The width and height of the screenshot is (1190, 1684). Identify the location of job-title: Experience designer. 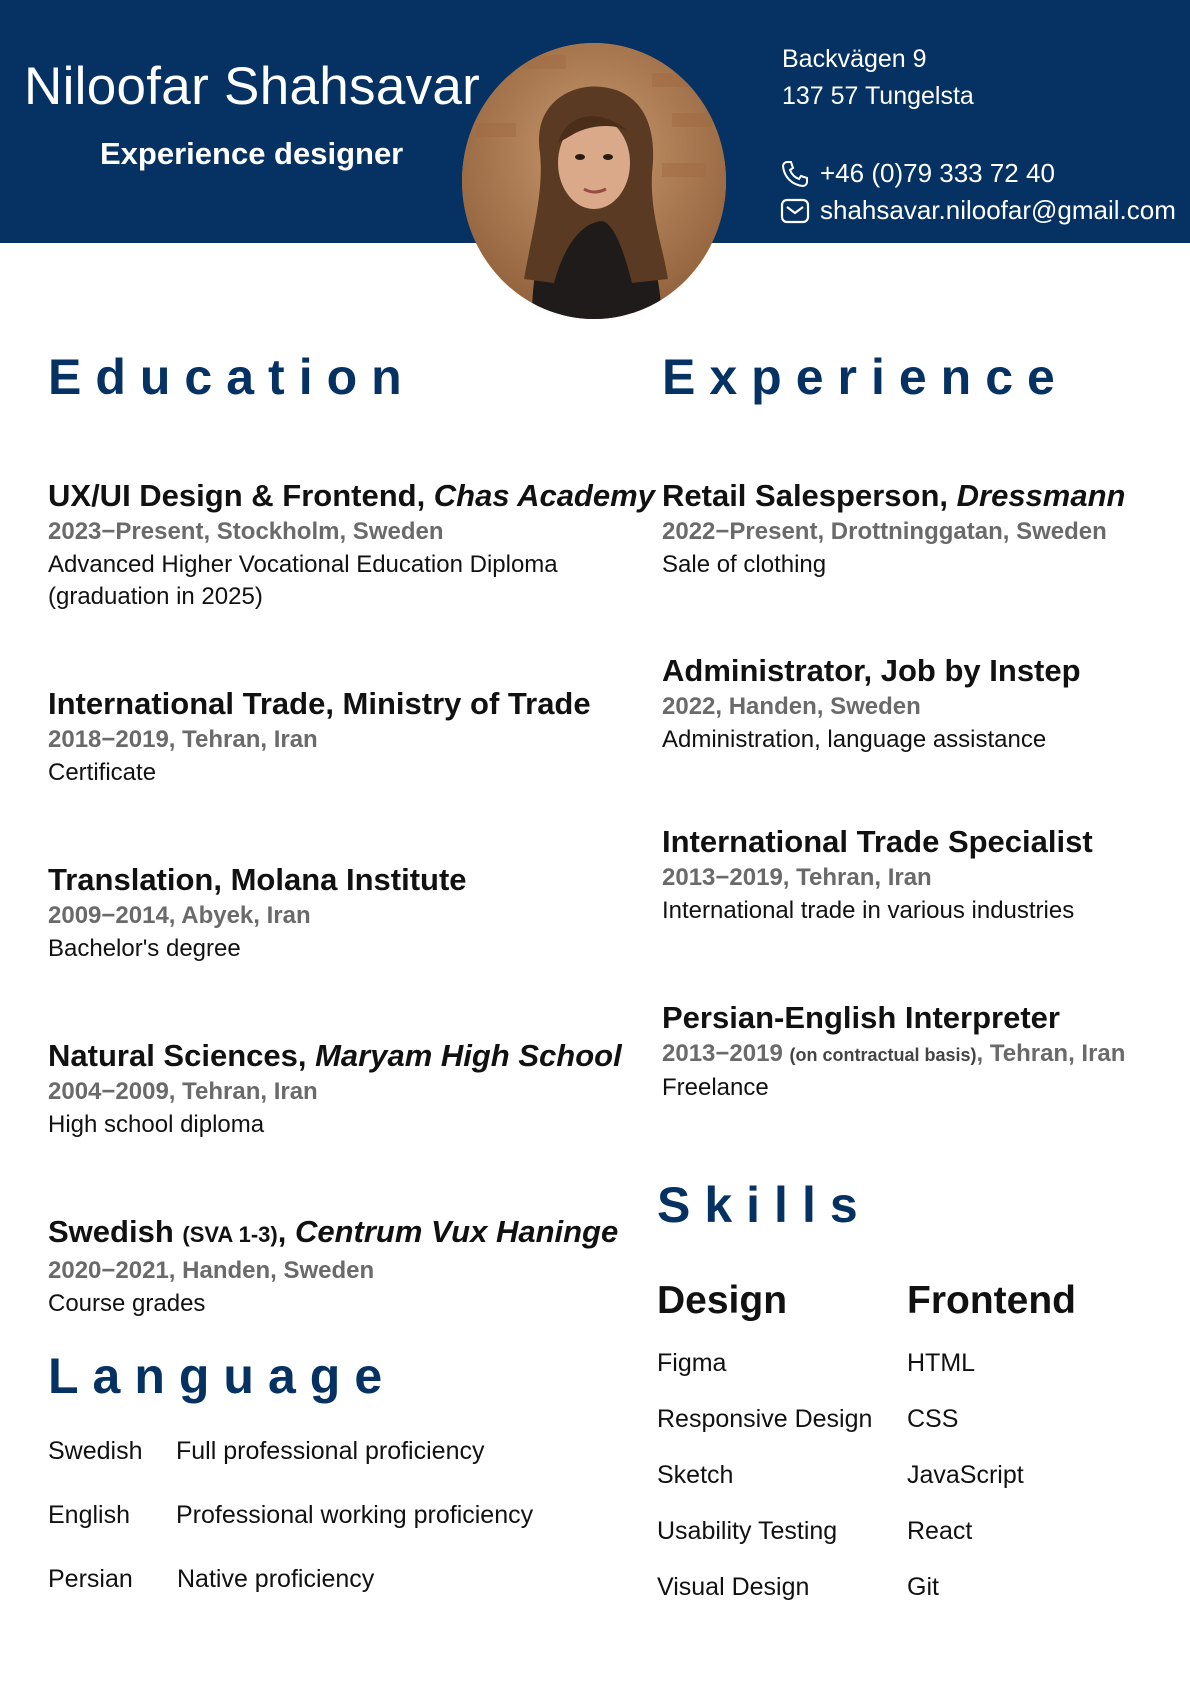
(252, 153).